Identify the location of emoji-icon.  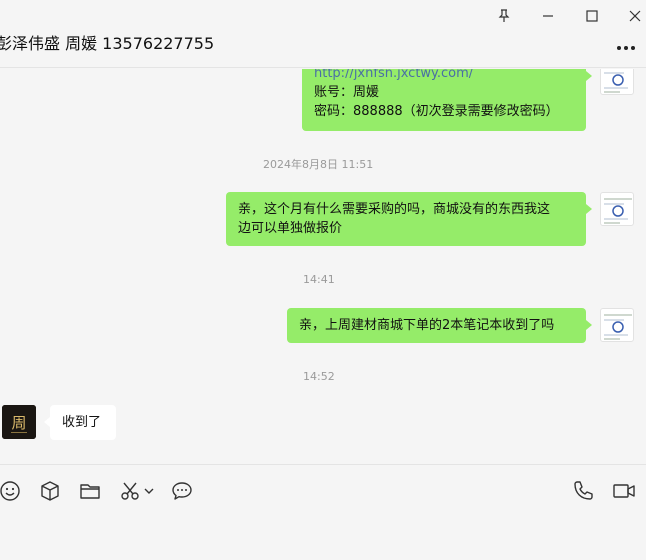
(11, 491).